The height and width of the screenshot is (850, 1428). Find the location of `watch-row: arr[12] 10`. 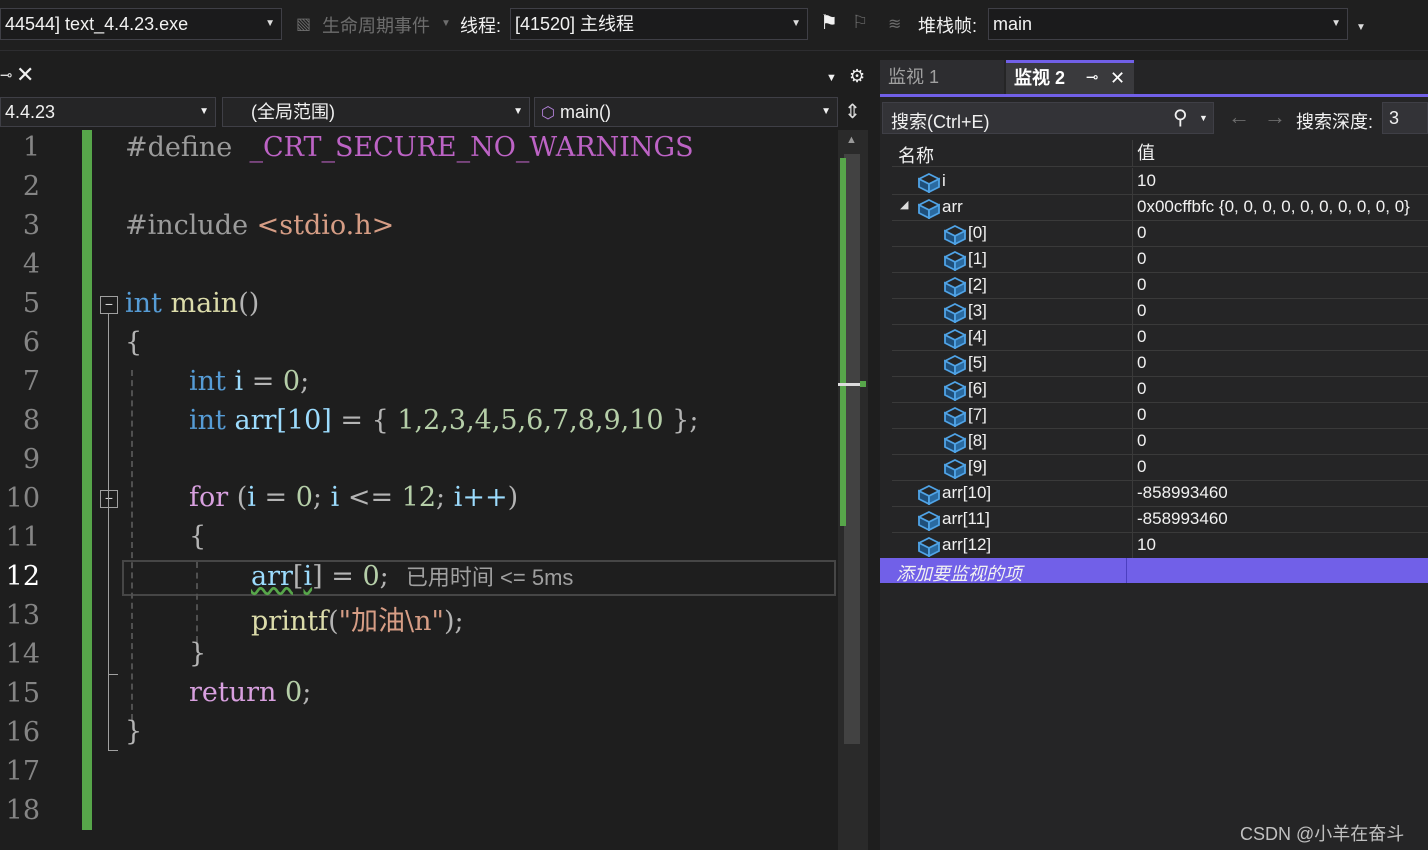

watch-row: arr[12] 10 is located at coordinates (1160, 545).